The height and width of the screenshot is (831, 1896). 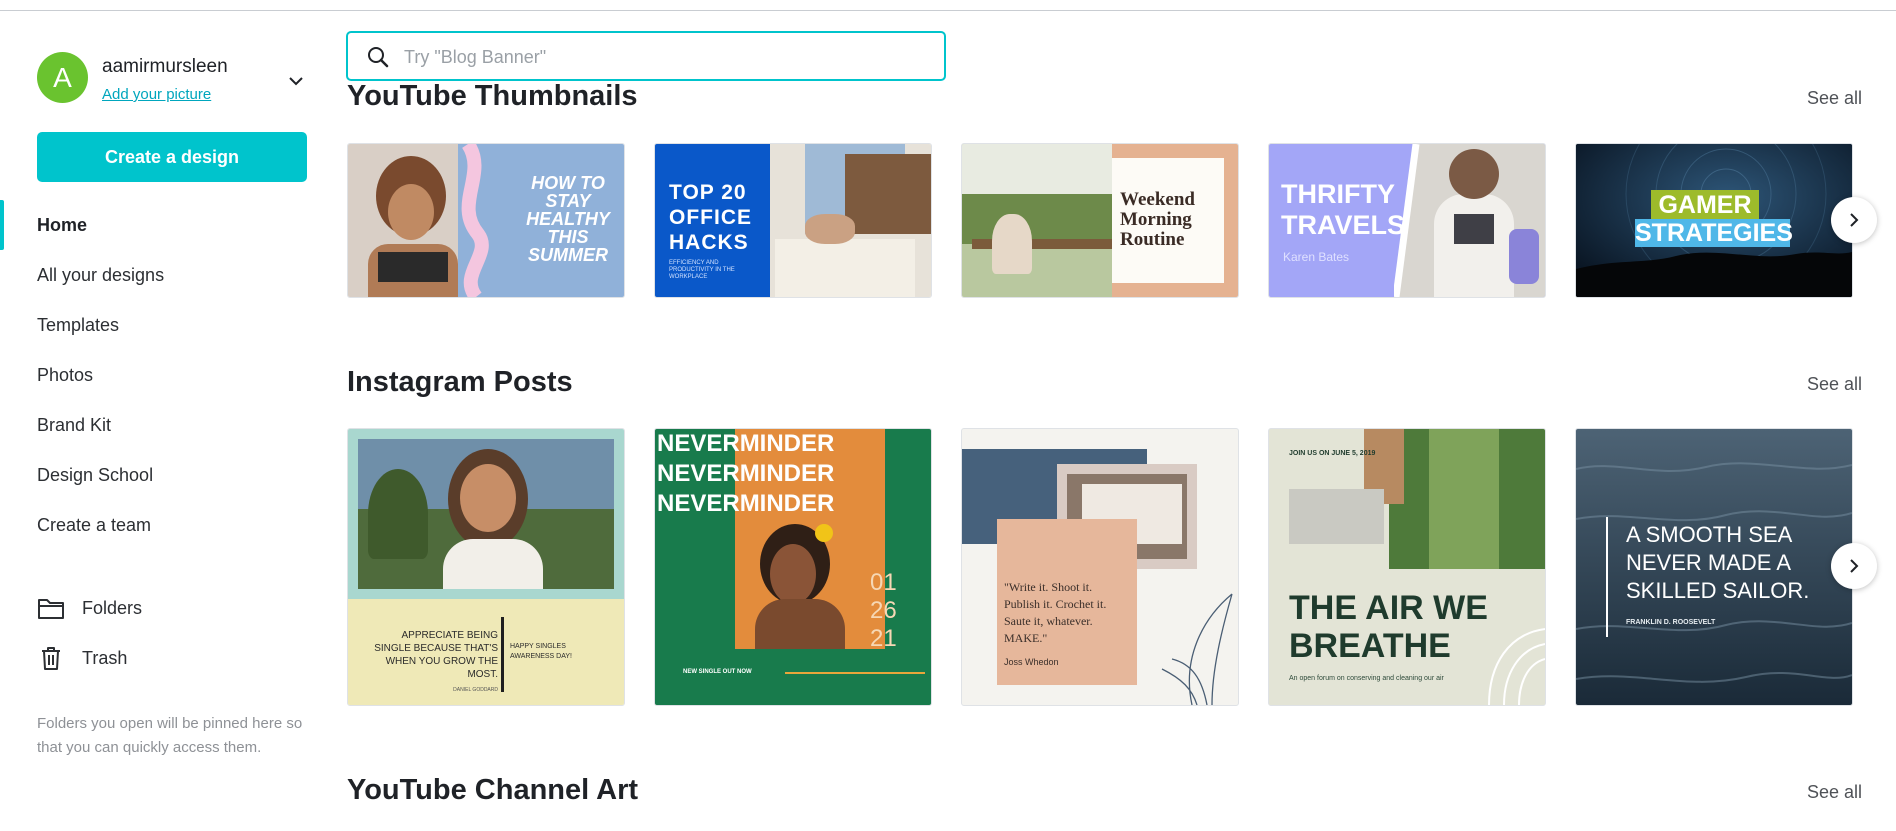 I want to click on card-subtext: Karen Bates, so click(x=1316, y=257).